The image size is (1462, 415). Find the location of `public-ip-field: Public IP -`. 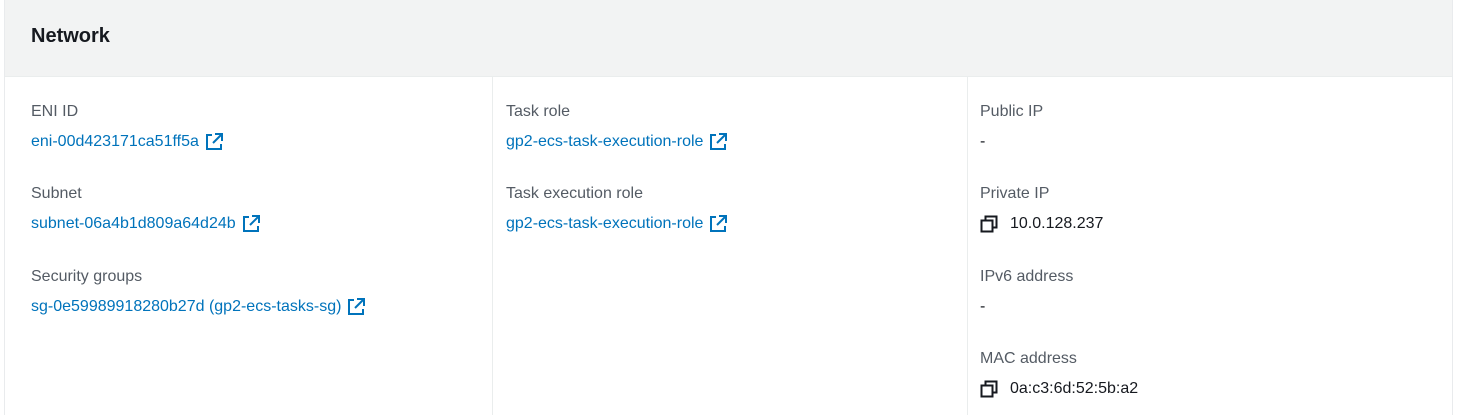

public-ip-field: Public IP - is located at coordinates (1011, 127).